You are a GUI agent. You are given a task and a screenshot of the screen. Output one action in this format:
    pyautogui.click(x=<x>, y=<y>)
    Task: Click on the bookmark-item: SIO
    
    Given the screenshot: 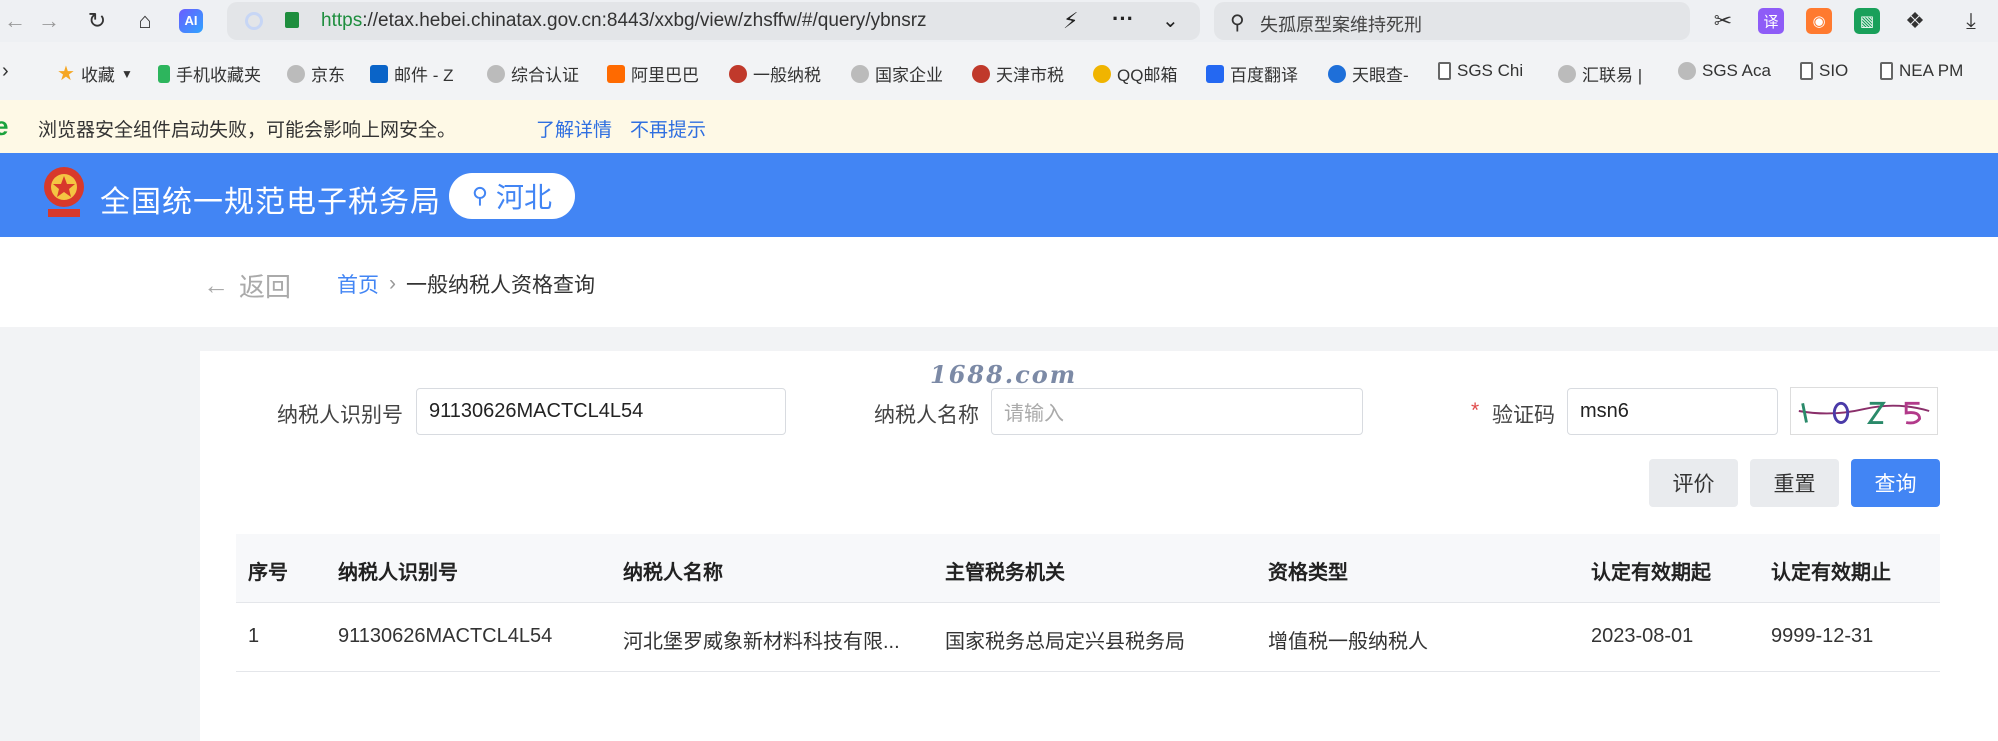 What is the action you would take?
    pyautogui.click(x=1835, y=71)
    